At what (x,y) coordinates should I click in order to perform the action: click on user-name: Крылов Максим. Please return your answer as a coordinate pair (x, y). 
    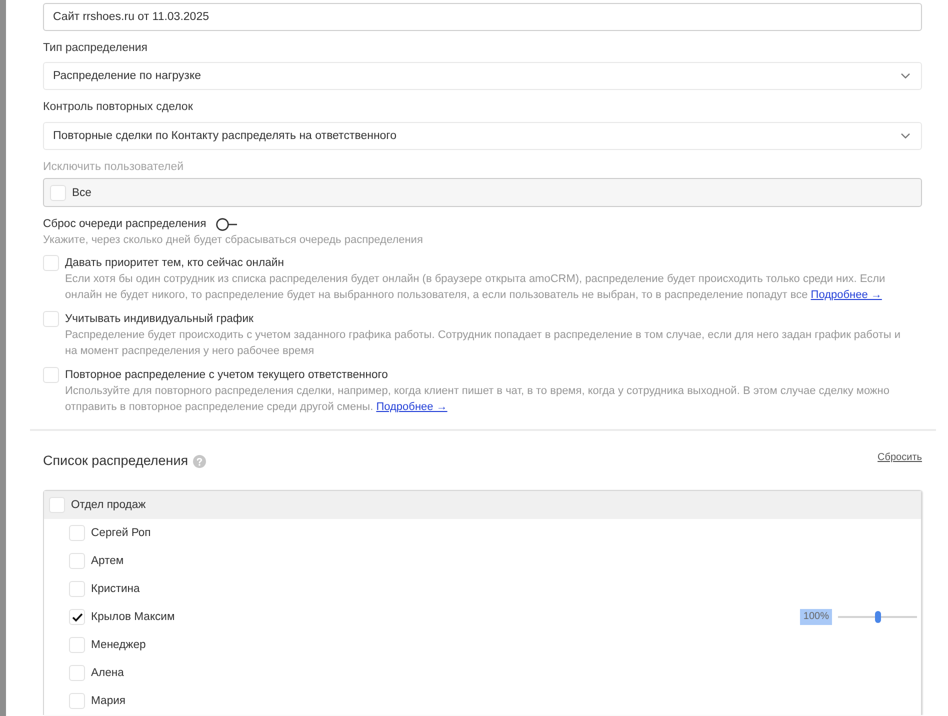
    Looking at the image, I should click on (133, 617).